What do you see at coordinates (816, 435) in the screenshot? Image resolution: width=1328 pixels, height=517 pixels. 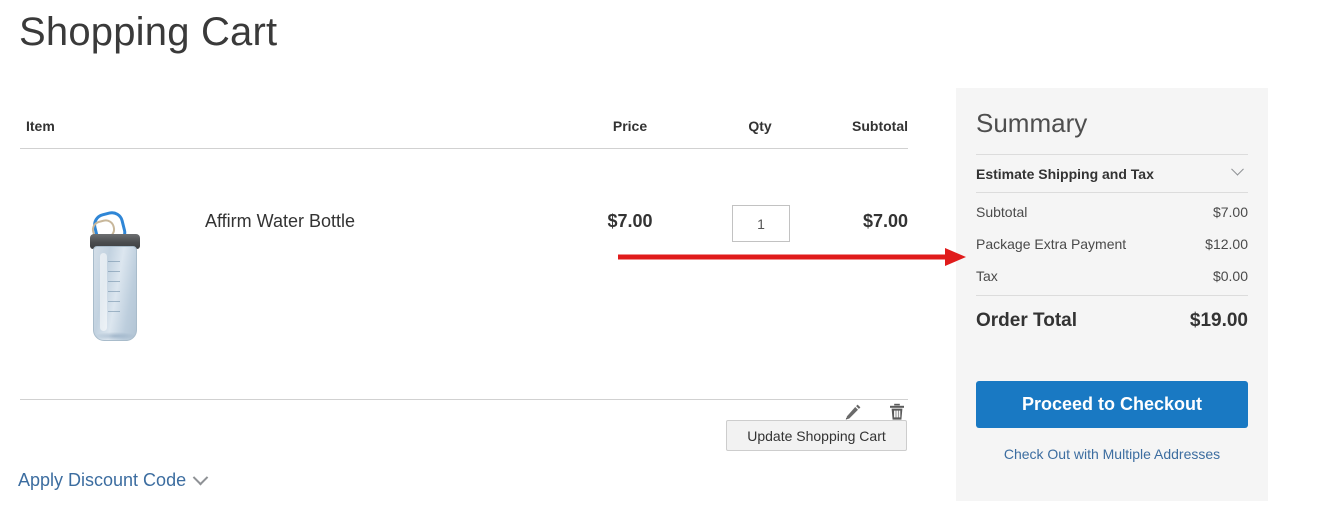 I see `update-shopping-cart-button: Update Shopping Cart` at bounding box center [816, 435].